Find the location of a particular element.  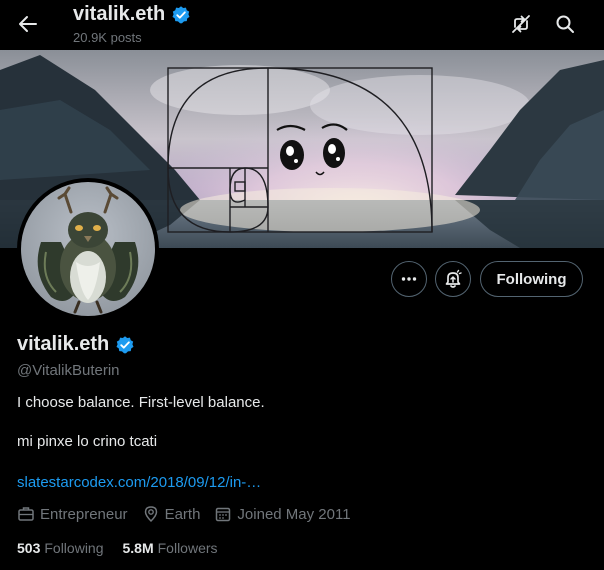

following-label: Following is located at coordinates (74, 548).